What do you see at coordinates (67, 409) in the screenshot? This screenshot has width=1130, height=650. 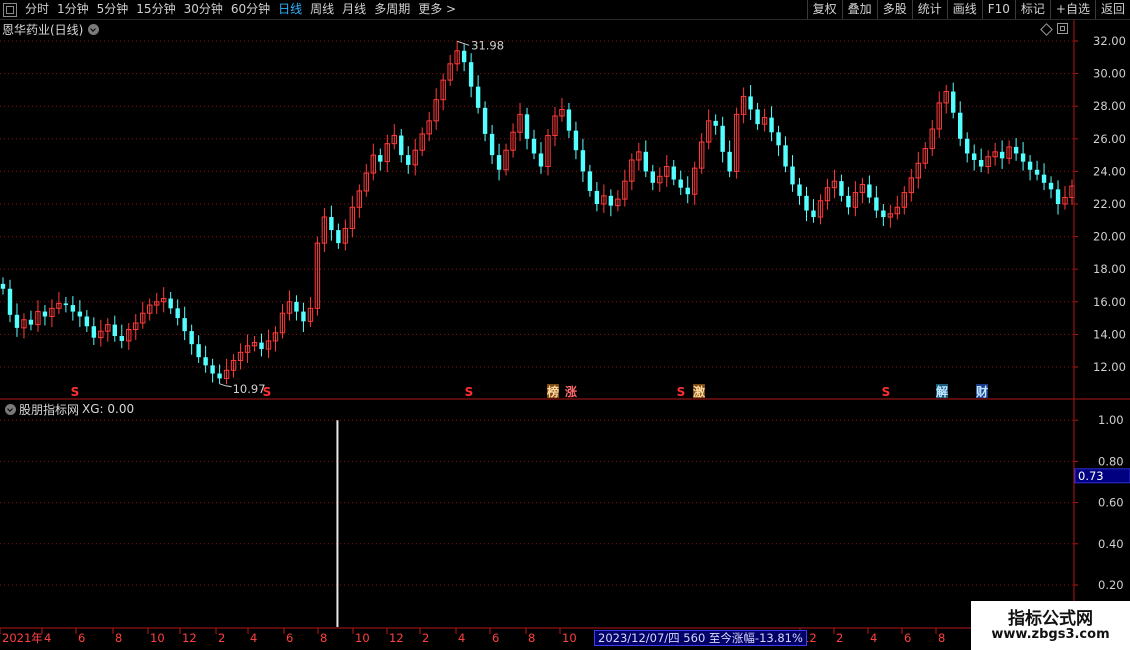 I see `indicator-title-row: 股朋指标网 XG: 0.00` at bounding box center [67, 409].